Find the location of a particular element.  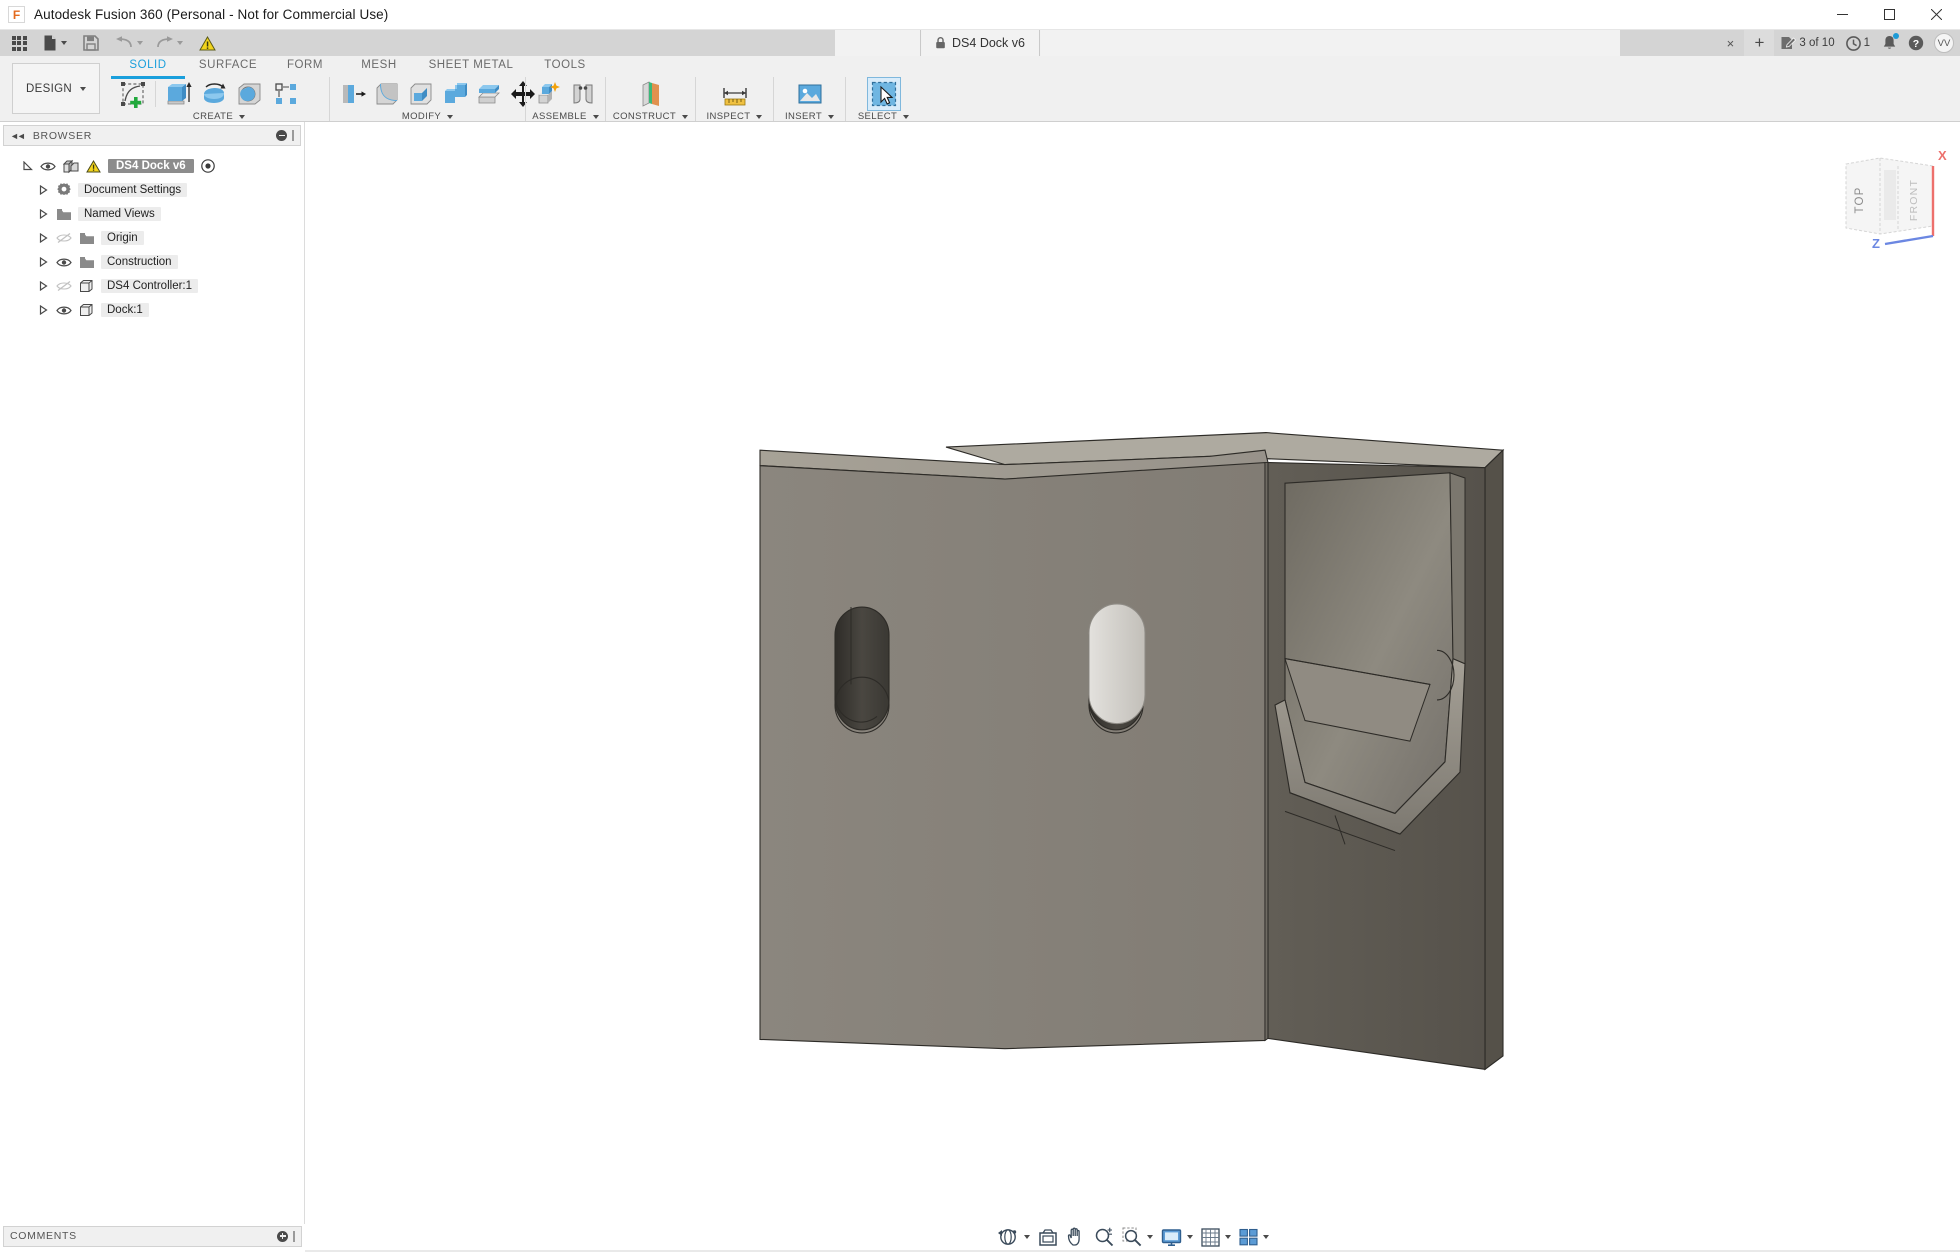

comments-grip is located at coordinates (294, 1236).